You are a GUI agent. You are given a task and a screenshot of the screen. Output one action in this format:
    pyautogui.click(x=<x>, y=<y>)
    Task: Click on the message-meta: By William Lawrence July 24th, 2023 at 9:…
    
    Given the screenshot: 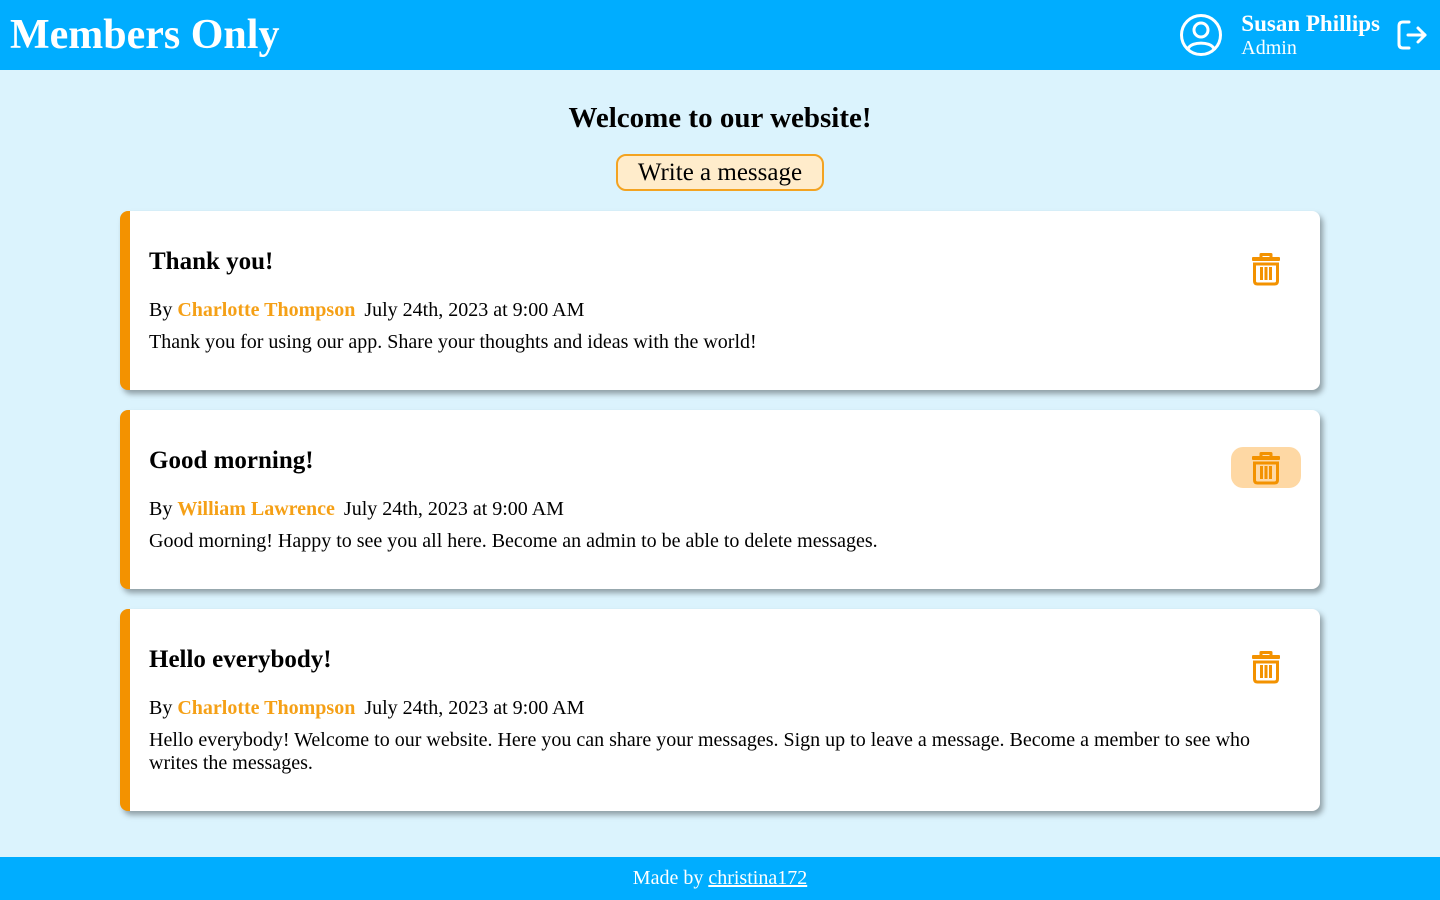 What is the action you would take?
    pyautogui.click(x=704, y=509)
    